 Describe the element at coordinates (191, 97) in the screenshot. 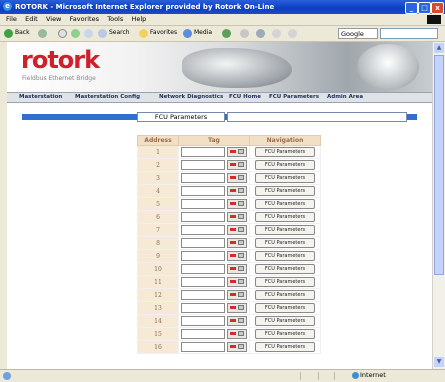

I see `nav-network-diagnostics: Network Diagnostics` at that location.